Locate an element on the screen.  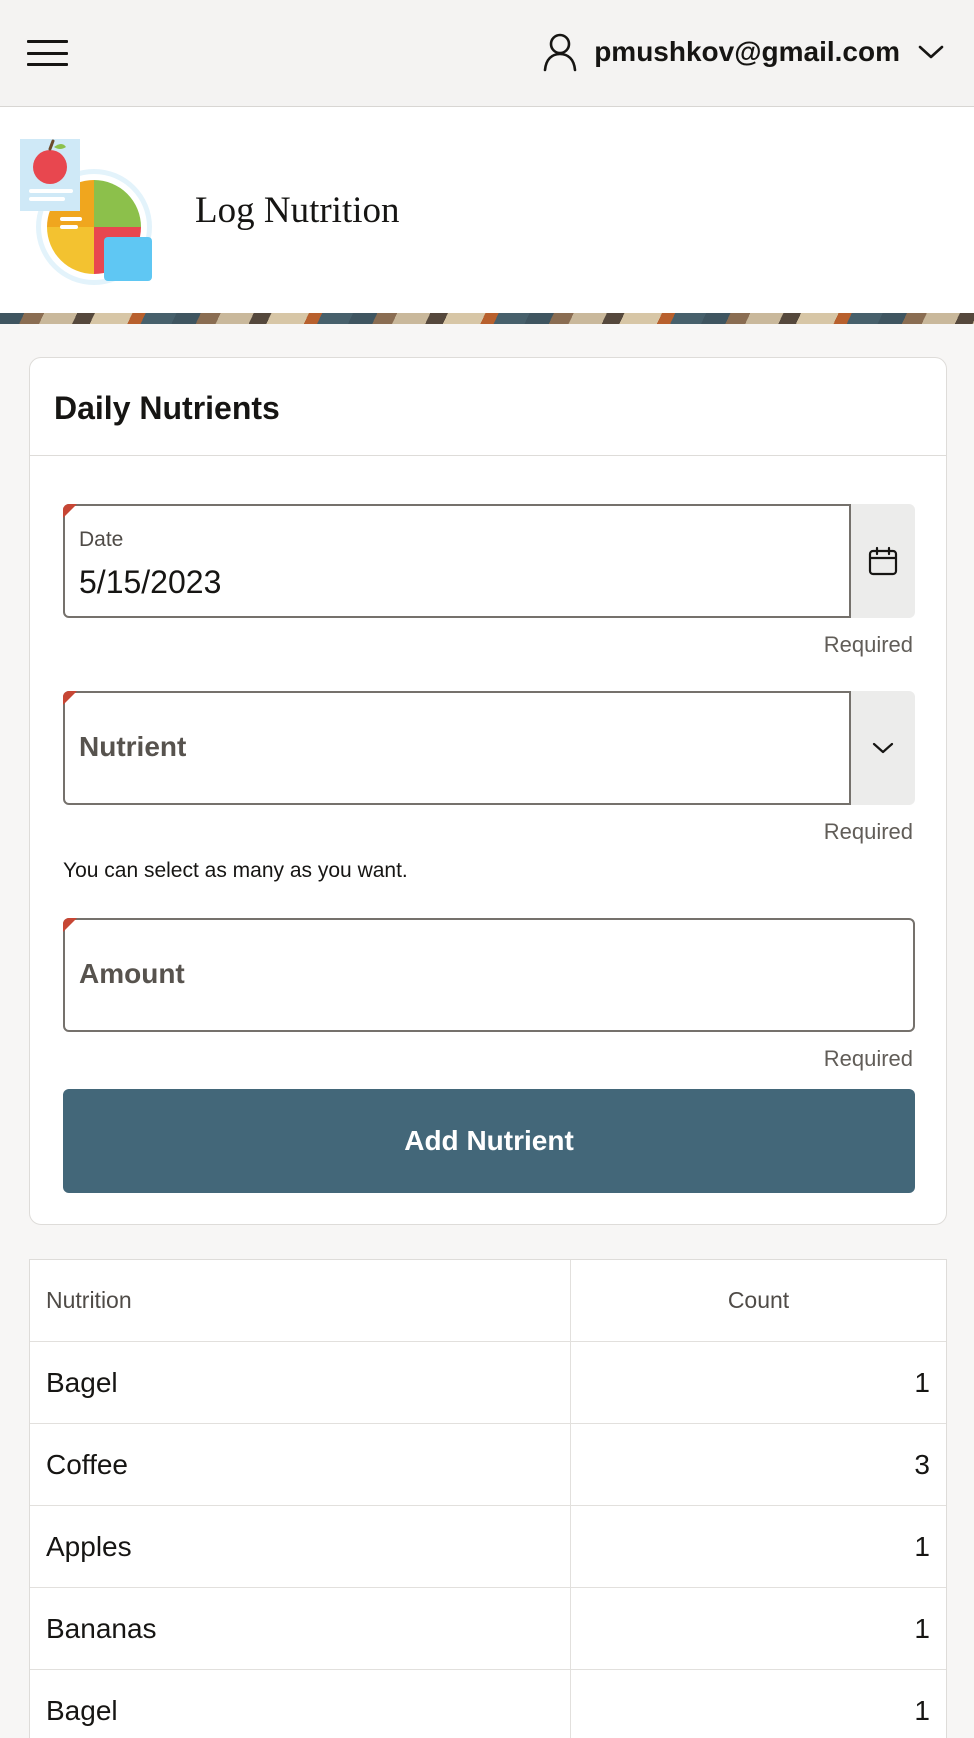
column-header-nutrition: Nutrition is located at coordinates (300, 1301).